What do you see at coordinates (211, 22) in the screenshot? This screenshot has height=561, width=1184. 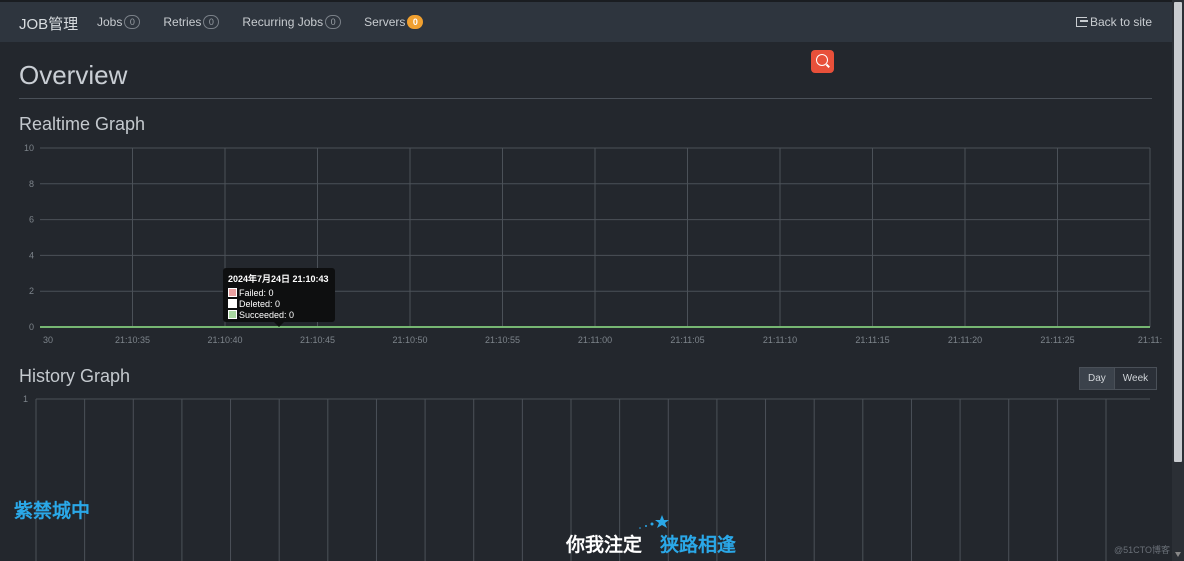 I see `nav-retries-badge: 0` at bounding box center [211, 22].